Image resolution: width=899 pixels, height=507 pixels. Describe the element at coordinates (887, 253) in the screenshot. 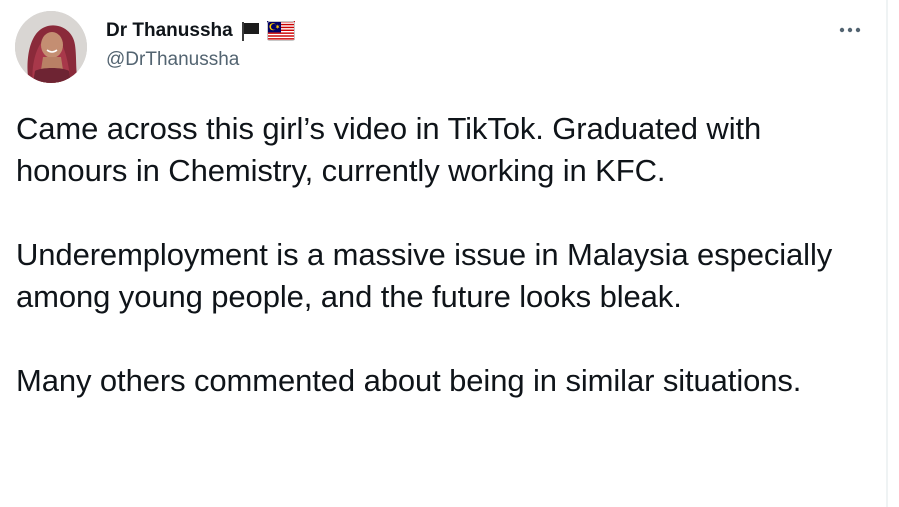

I see `timeline-divider` at that location.